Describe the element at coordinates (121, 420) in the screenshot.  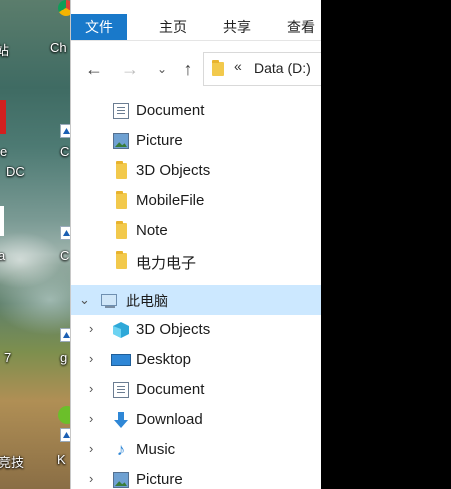
I see `download-icon` at that location.